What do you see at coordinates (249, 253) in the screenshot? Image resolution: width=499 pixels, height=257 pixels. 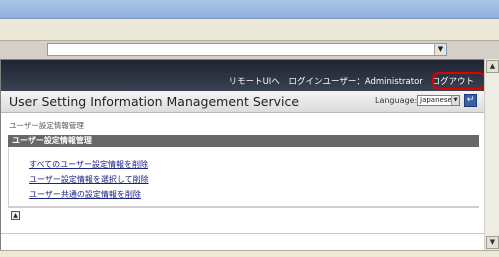 I see `status-bar` at bounding box center [249, 253].